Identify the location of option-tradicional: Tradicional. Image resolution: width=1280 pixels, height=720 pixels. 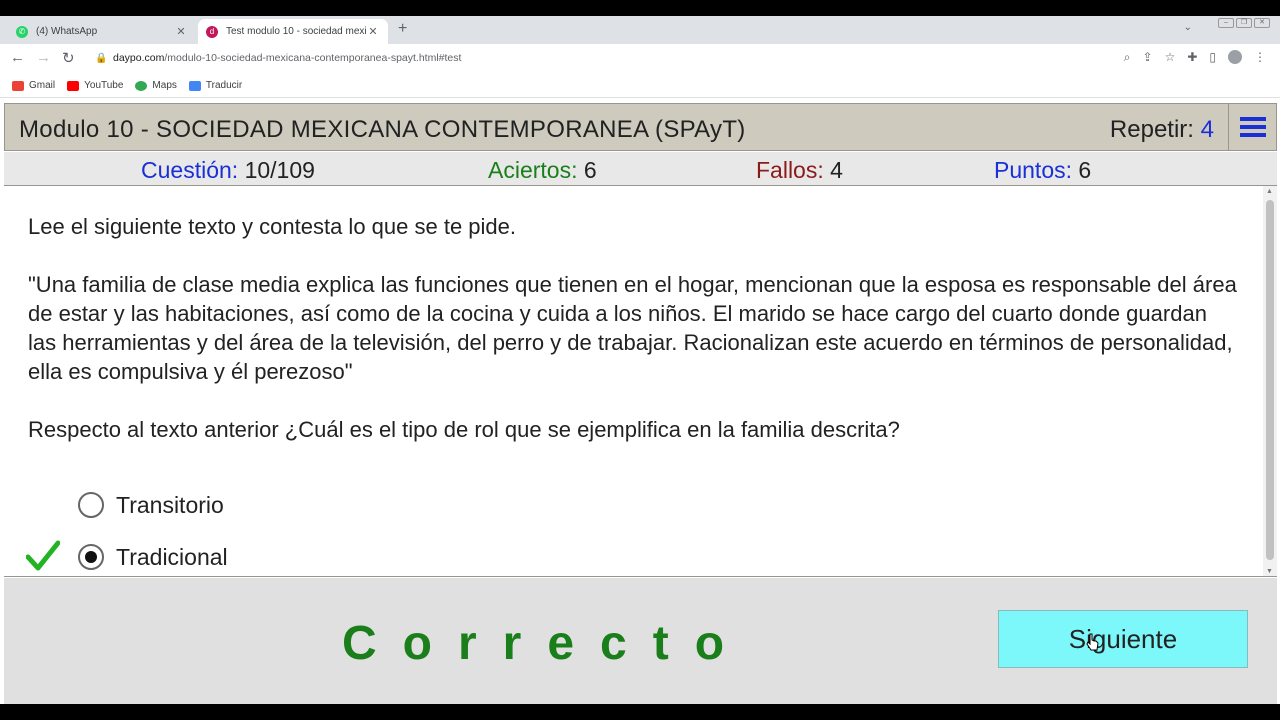
(153, 557).